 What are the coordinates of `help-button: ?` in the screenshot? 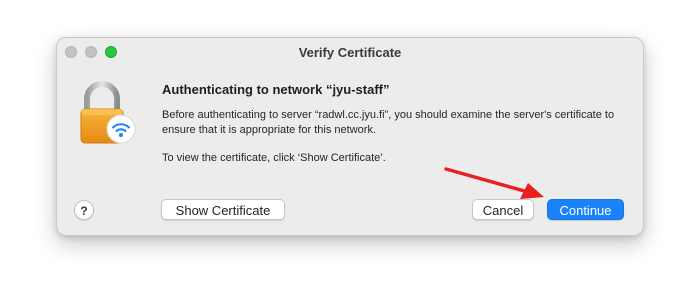 It's located at (84, 210).